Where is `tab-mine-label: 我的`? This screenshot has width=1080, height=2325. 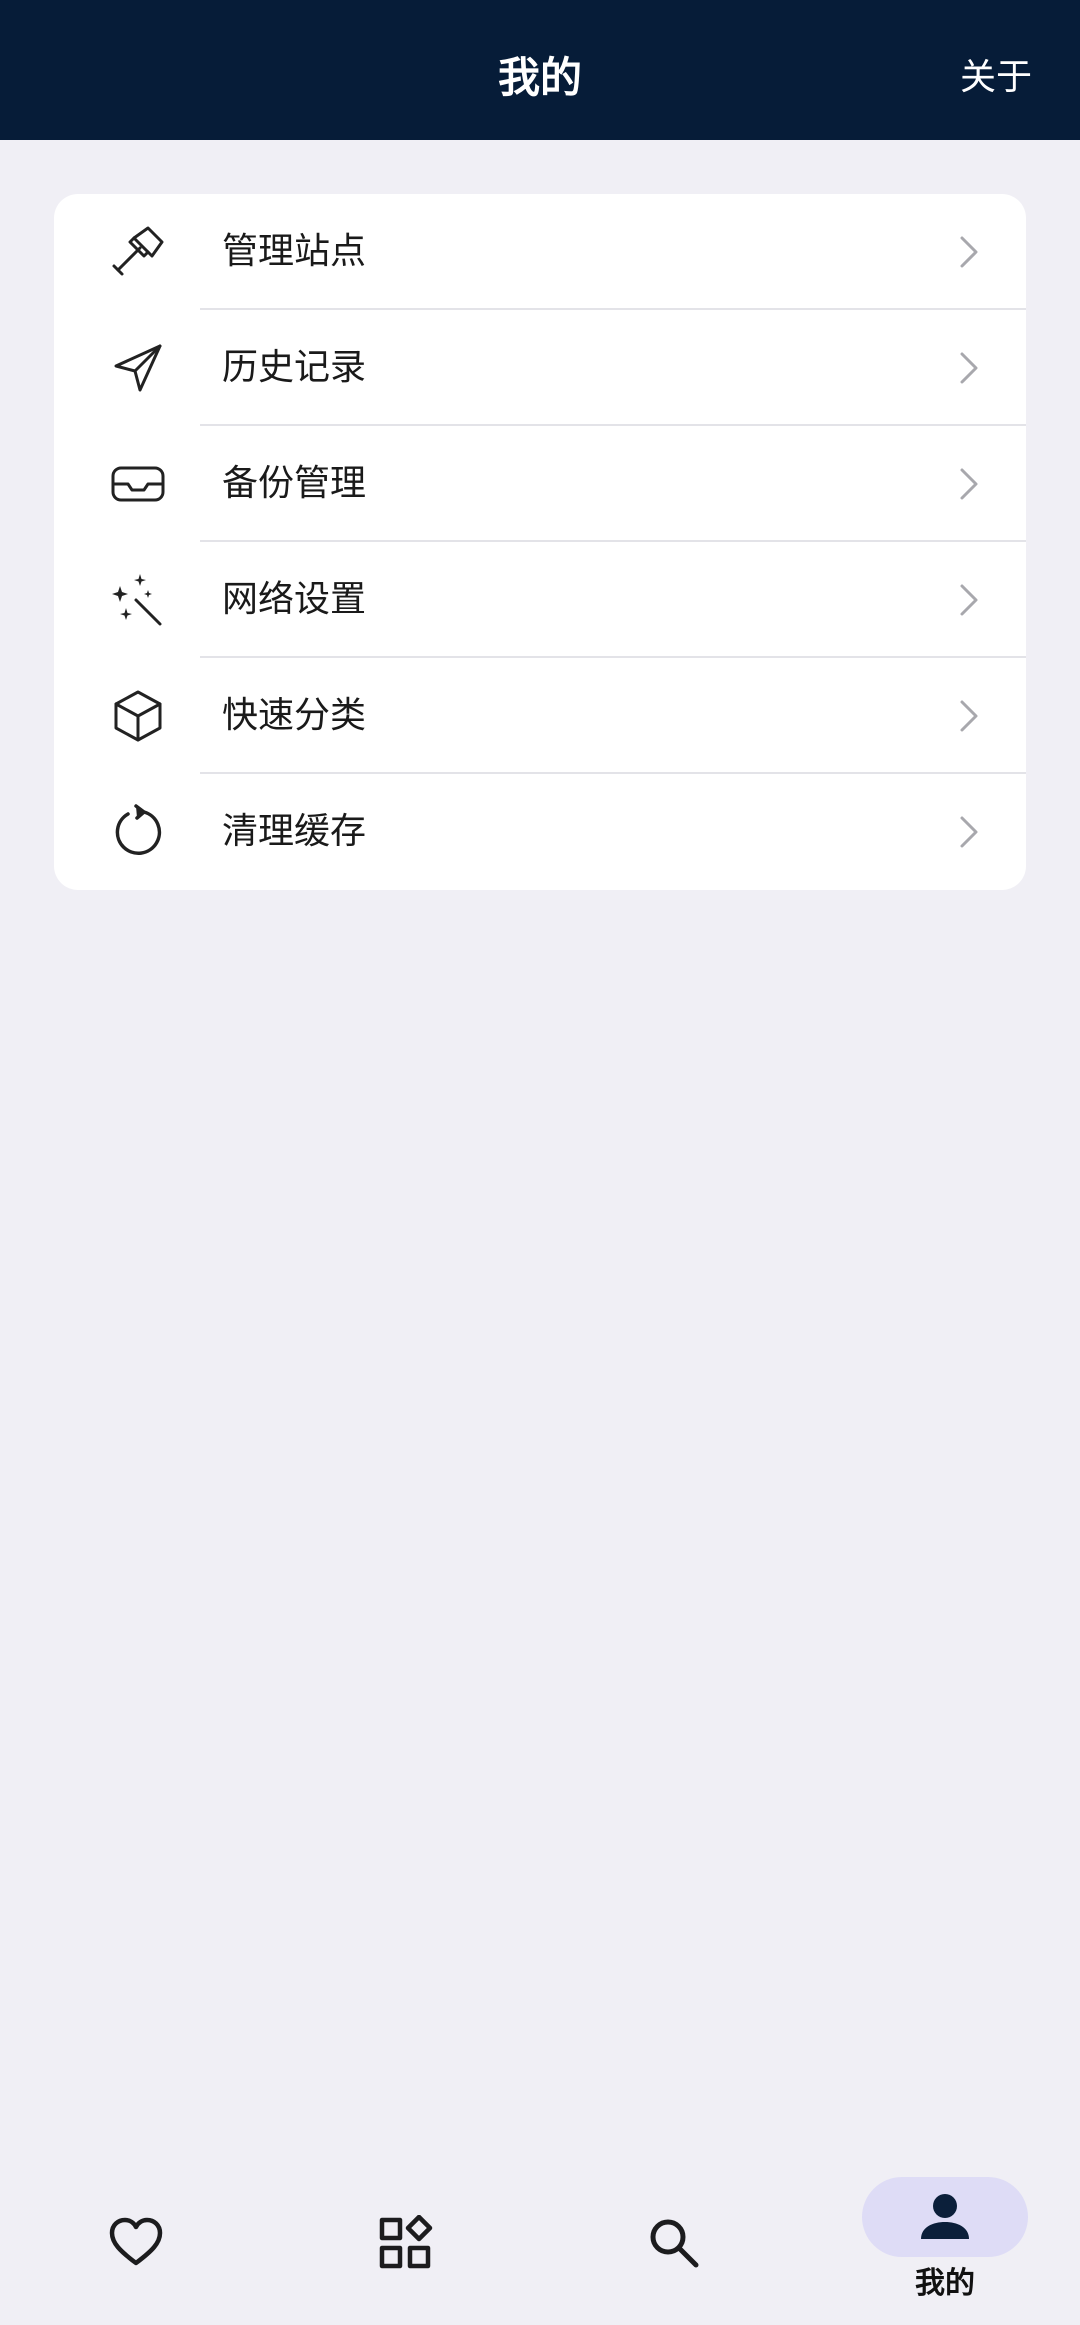
tab-mine-label: 我的 is located at coordinates (945, 2283).